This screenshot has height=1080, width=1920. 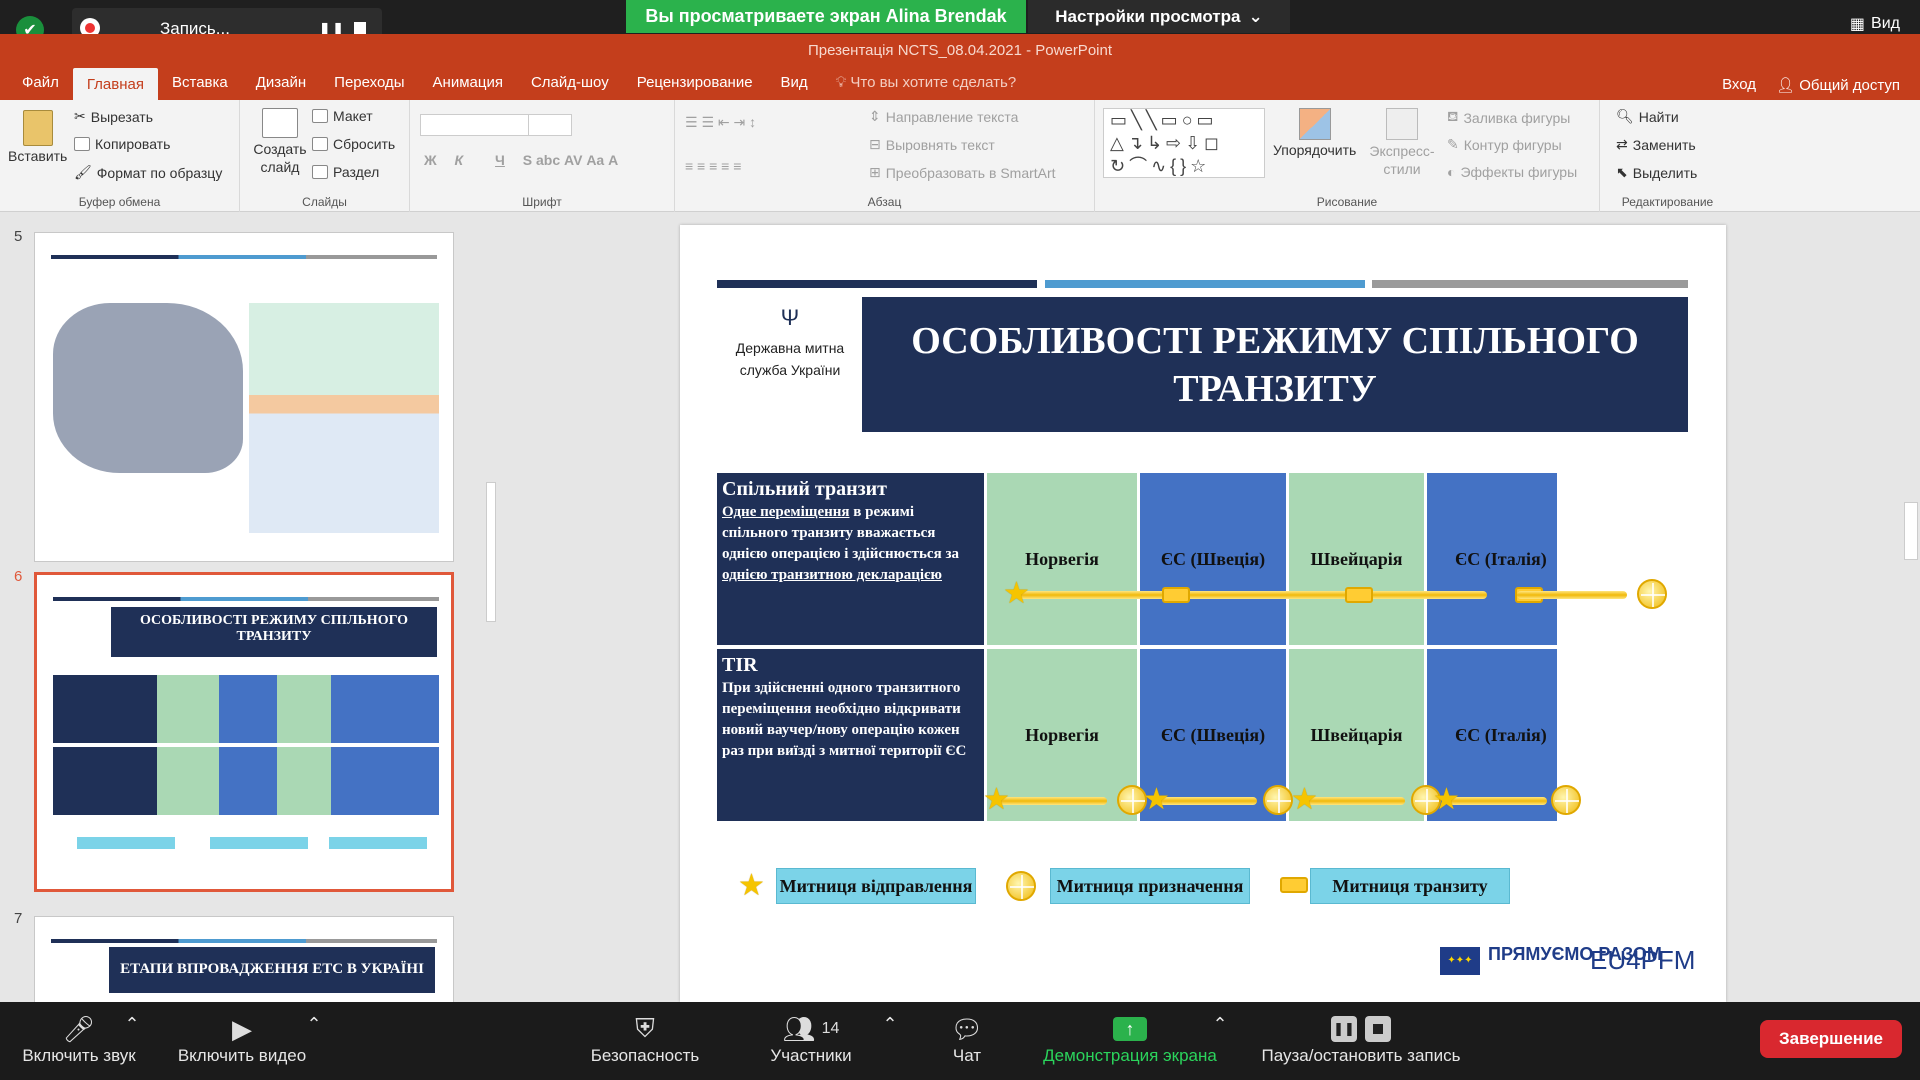 What do you see at coordinates (1652, 594) in the screenshot?
I see `destination-coin-icon` at bounding box center [1652, 594].